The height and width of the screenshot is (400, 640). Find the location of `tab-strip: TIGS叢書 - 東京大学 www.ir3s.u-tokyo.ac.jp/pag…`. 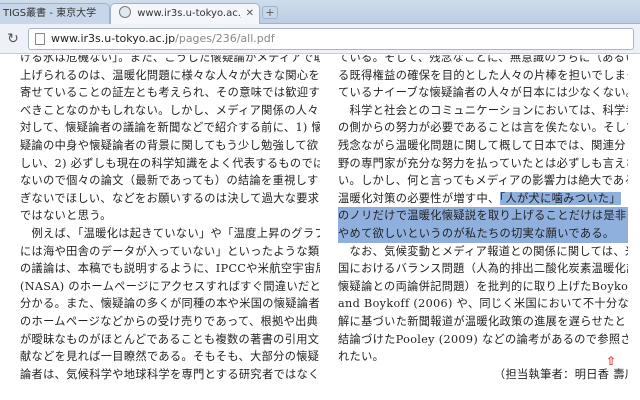

tab-strip: TIGS叢書 - 東京大学 www.ir3s.u-tokyo.ac.jp/pag… is located at coordinates (320, 12).